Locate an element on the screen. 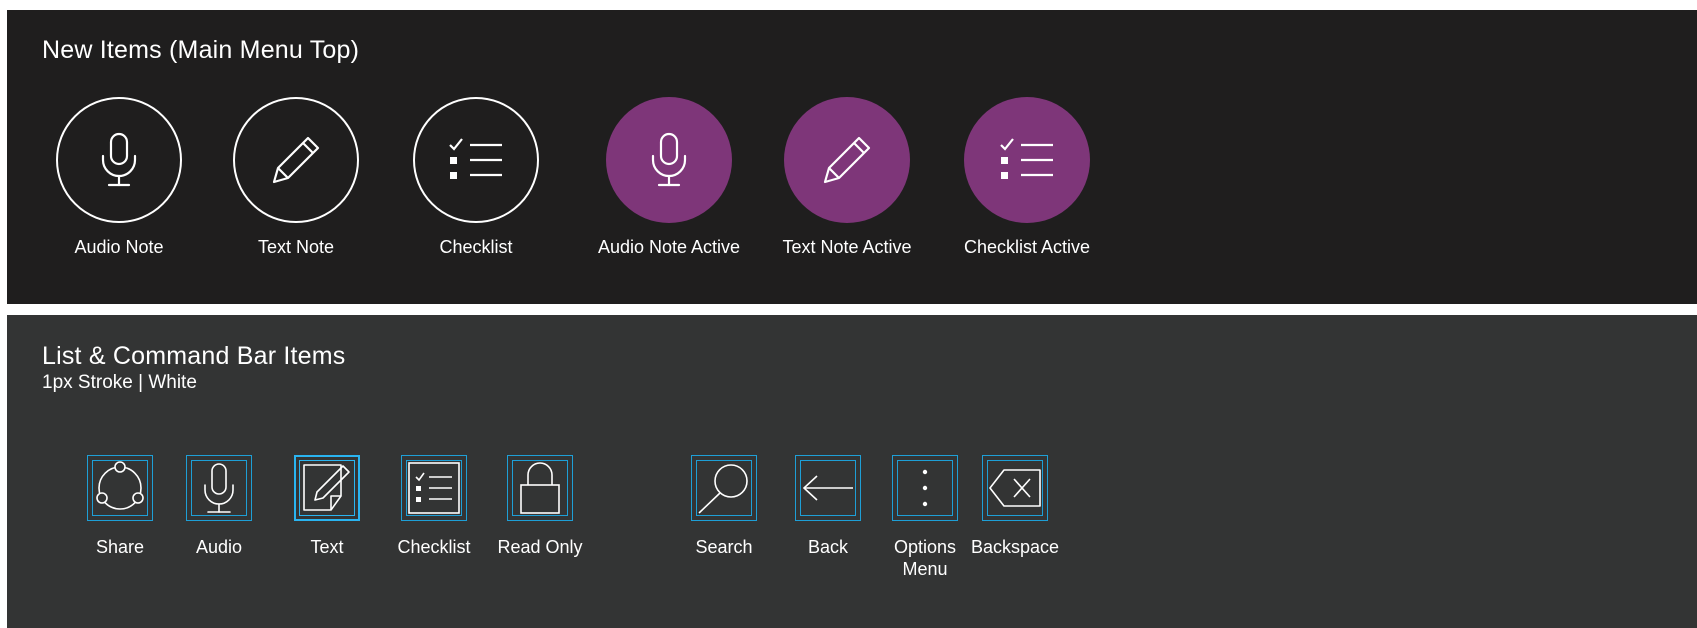  backspace-button is located at coordinates (1015, 488).